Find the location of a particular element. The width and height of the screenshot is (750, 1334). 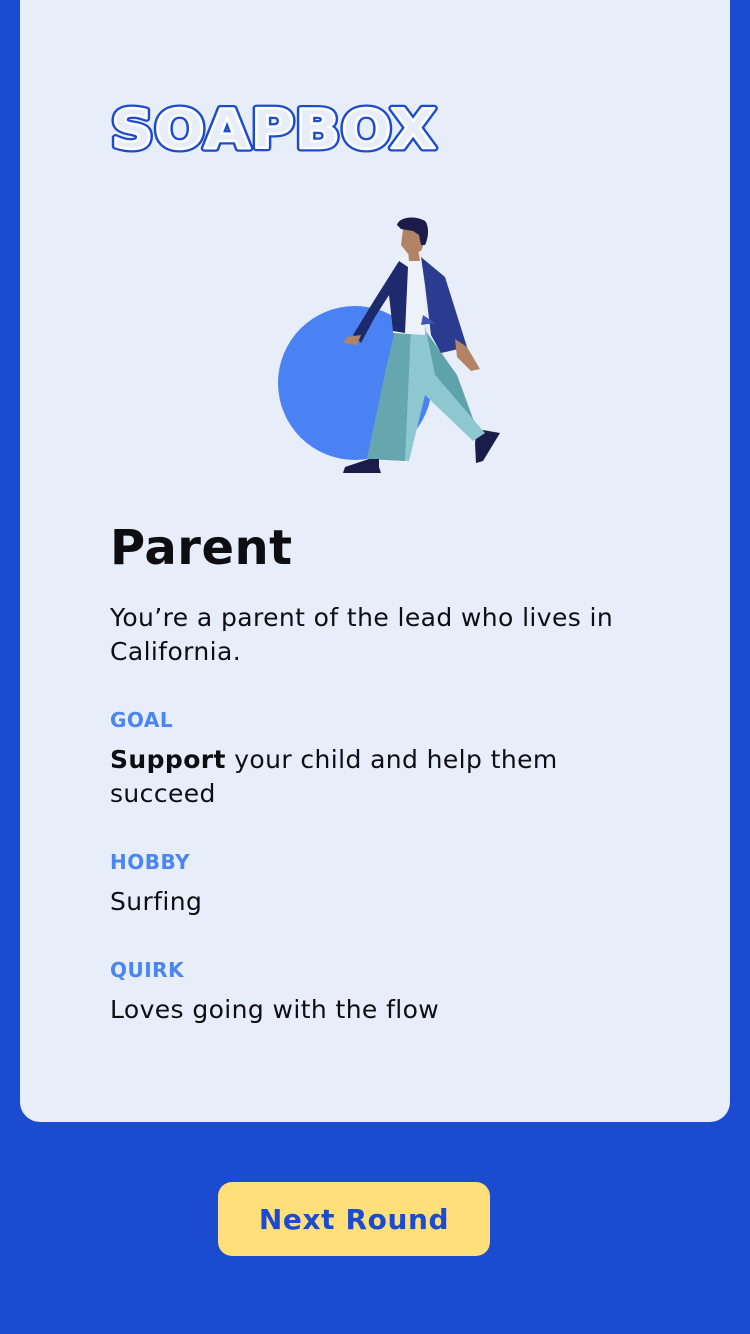

quirk-label: QUIRK is located at coordinates (147, 970).